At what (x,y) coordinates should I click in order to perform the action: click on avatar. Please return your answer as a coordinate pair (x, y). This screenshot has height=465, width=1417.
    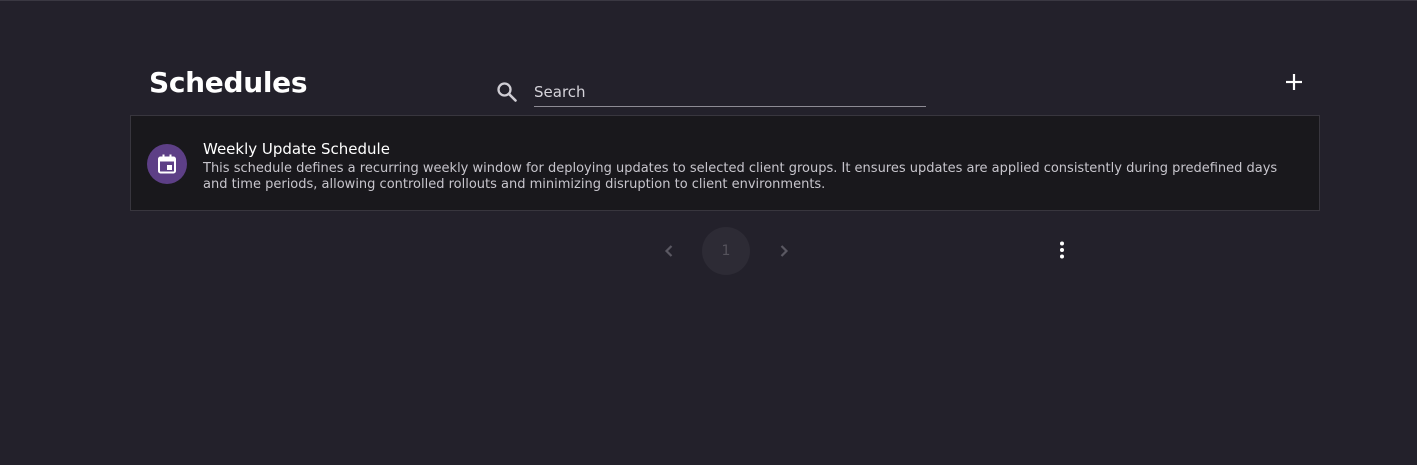
    Looking at the image, I should click on (167, 164).